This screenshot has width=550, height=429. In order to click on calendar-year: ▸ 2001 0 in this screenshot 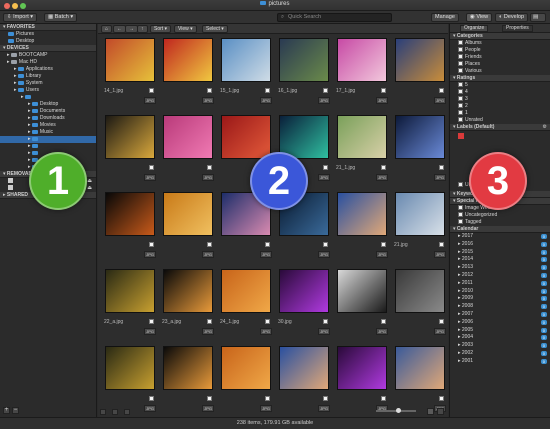, I will do `click(500, 362)`.